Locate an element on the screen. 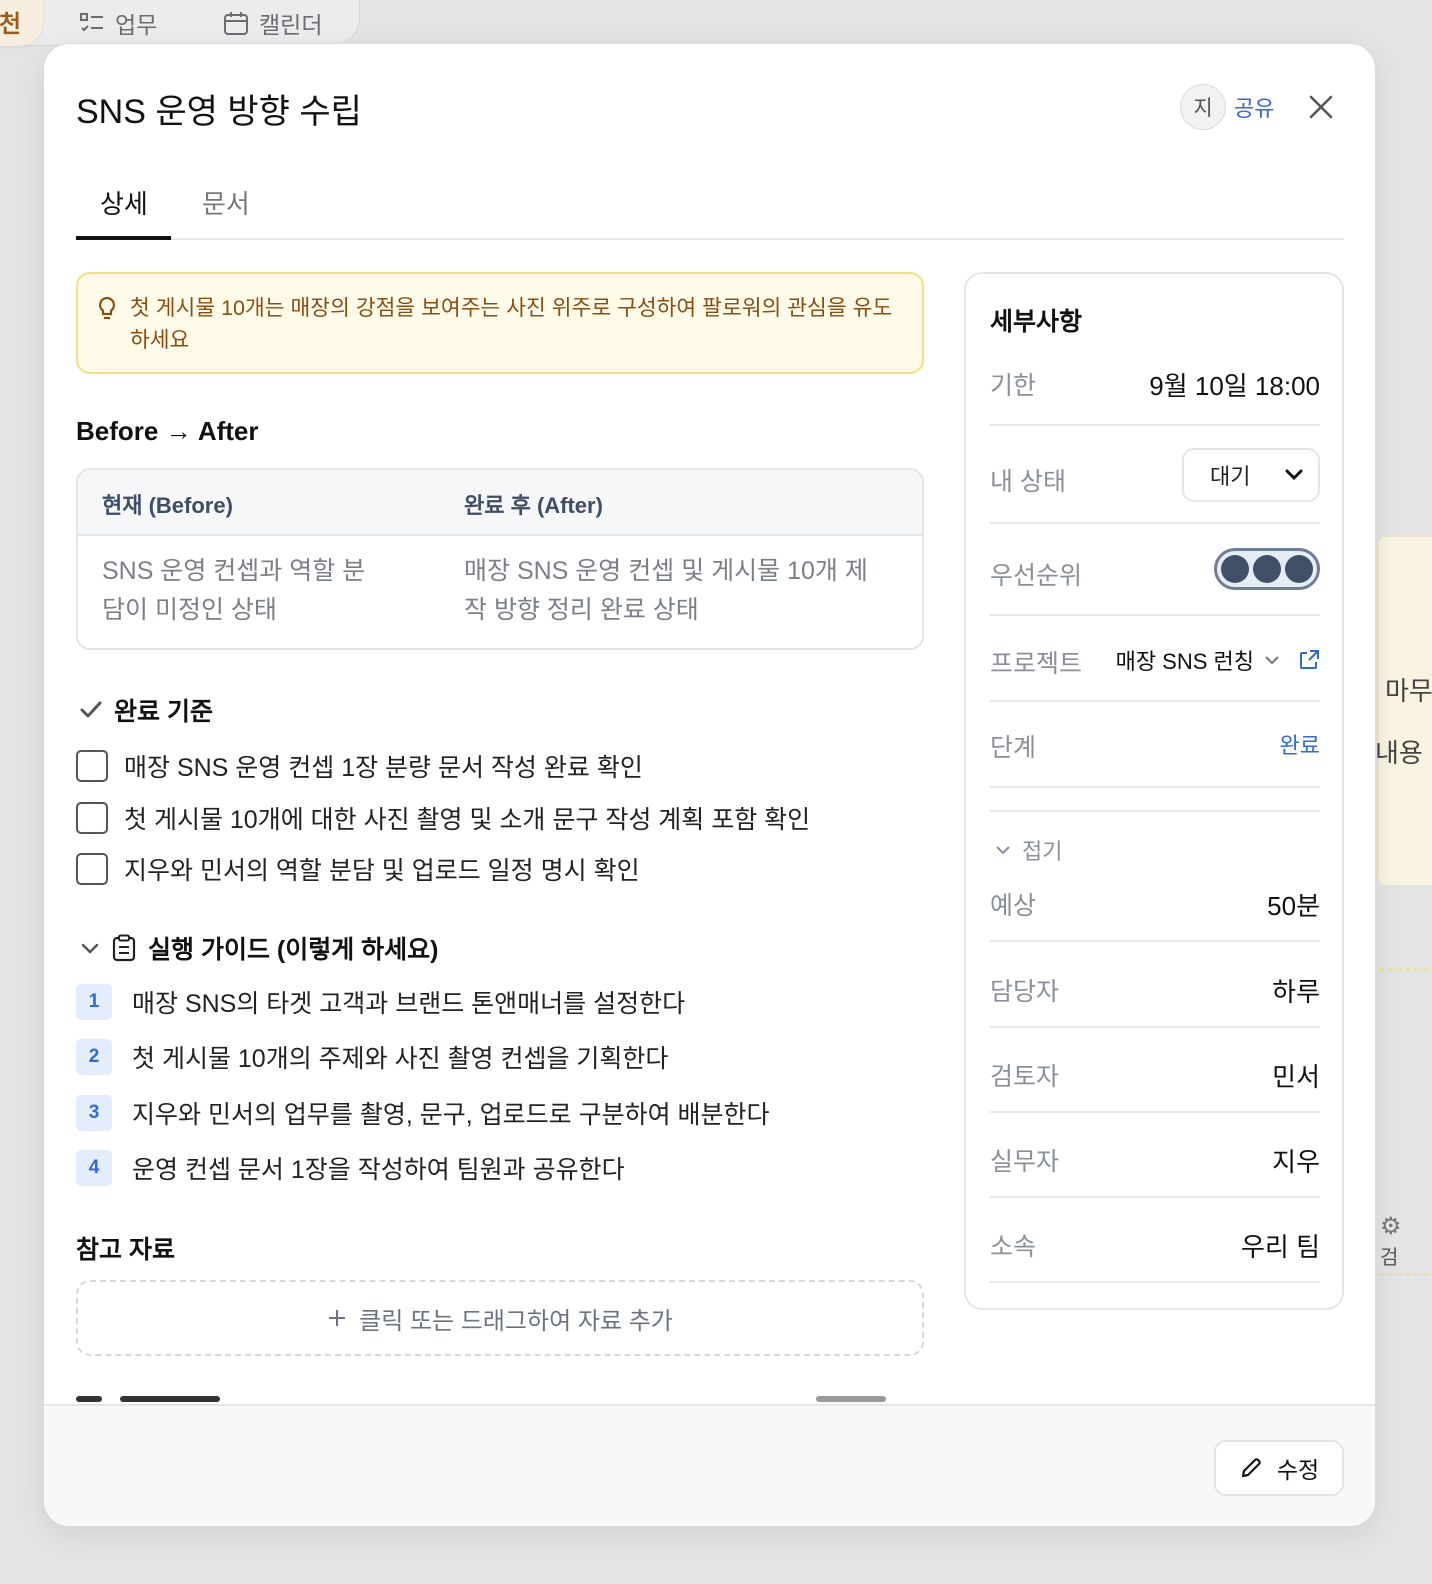 The width and height of the screenshot is (1432, 1584). status-select-value: 대기 is located at coordinates (1230, 476).